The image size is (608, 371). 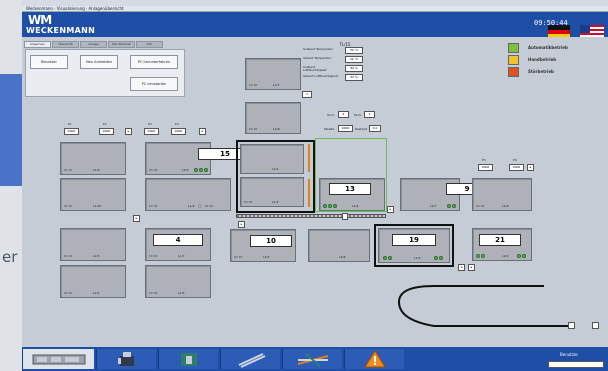 I want to click on warning-icon, so click(x=374, y=359).